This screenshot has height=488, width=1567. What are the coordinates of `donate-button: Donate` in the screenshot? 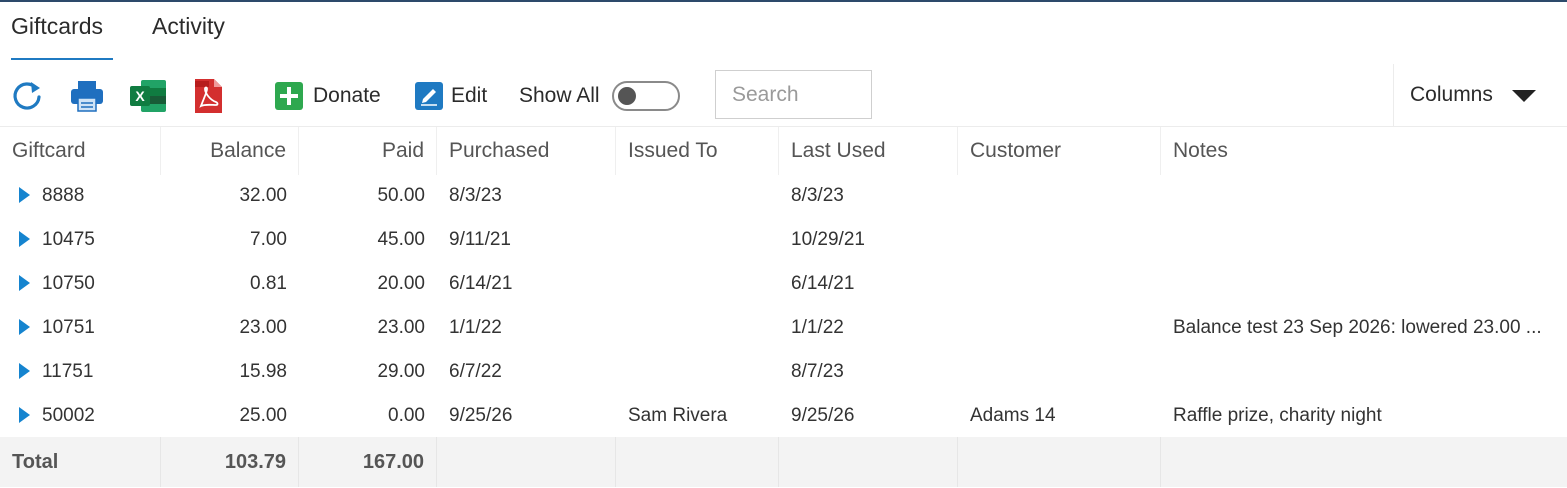 It's located at (328, 96).